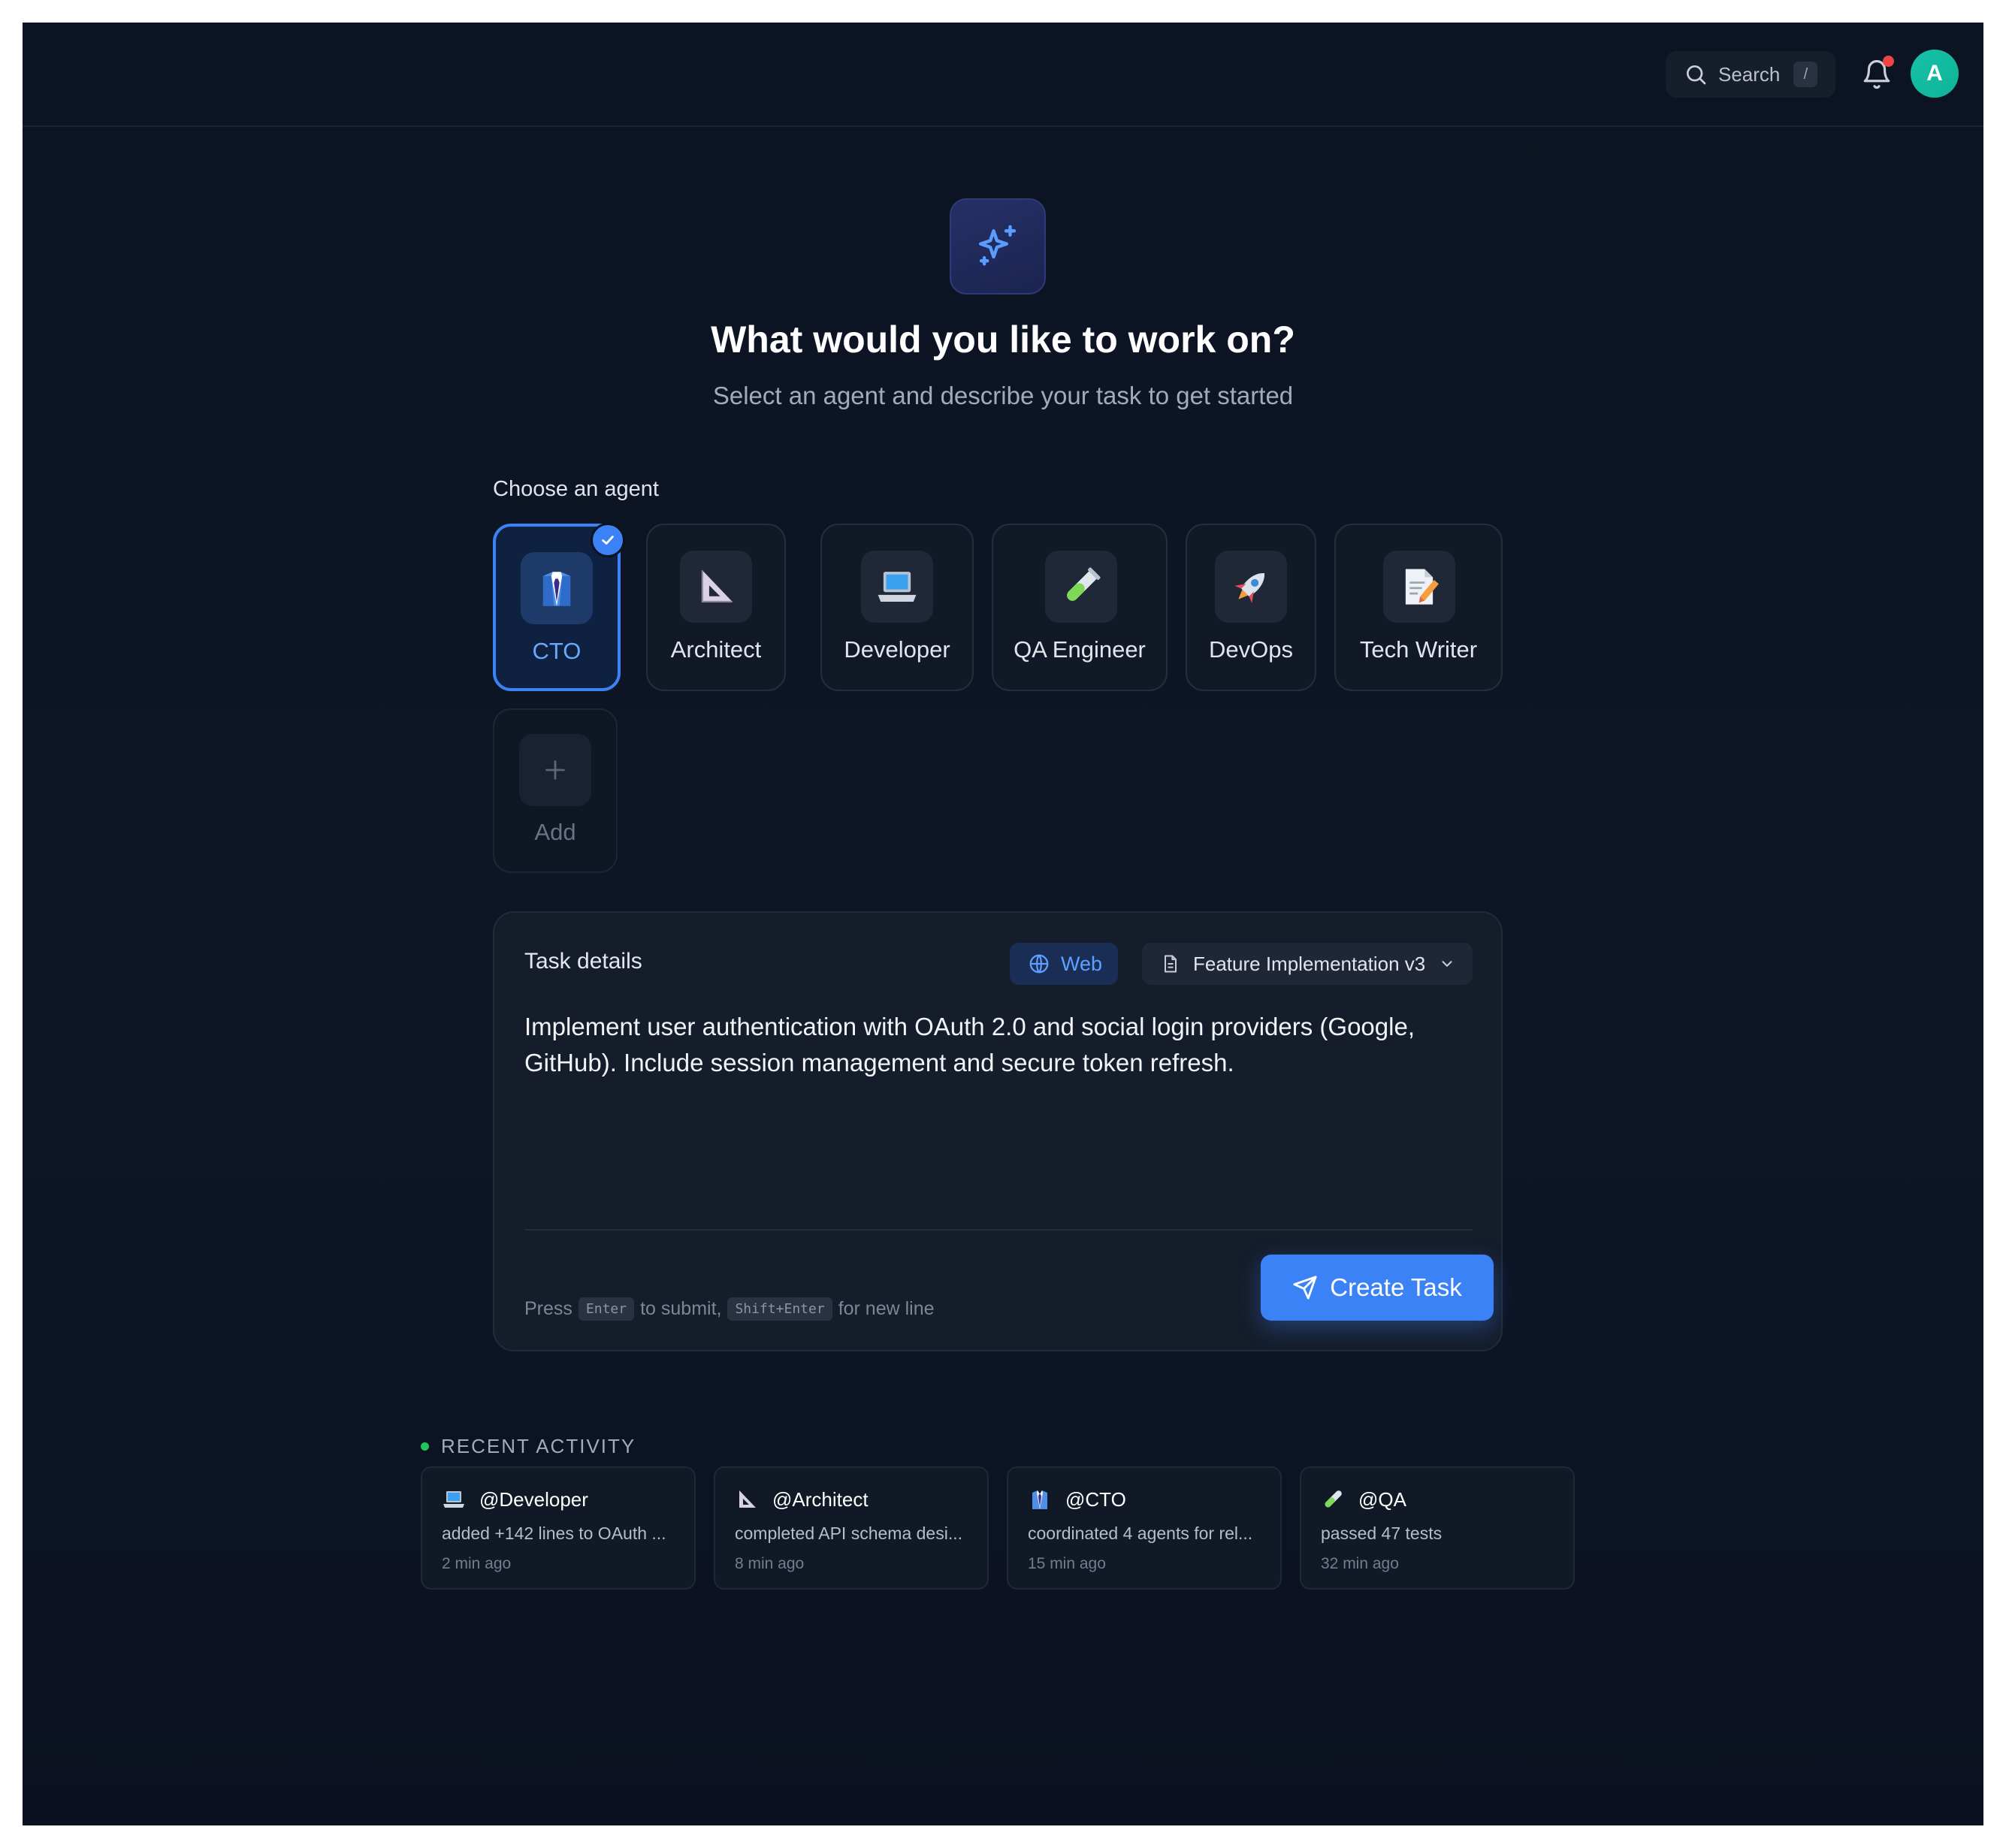 Image resolution: width=2006 pixels, height=1848 pixels. What do you see at coordinates (1447, 964) in the screenshot?
I see `chevron-down-icon` at bounding box center [1447, 964].